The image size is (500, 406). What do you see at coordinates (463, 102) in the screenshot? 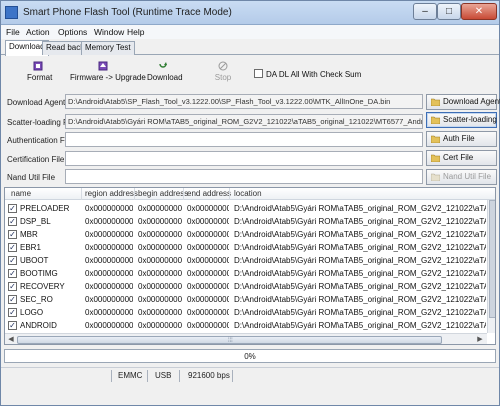
I see `download-agent-button: Download Agent` at bounding box center [463, 102].